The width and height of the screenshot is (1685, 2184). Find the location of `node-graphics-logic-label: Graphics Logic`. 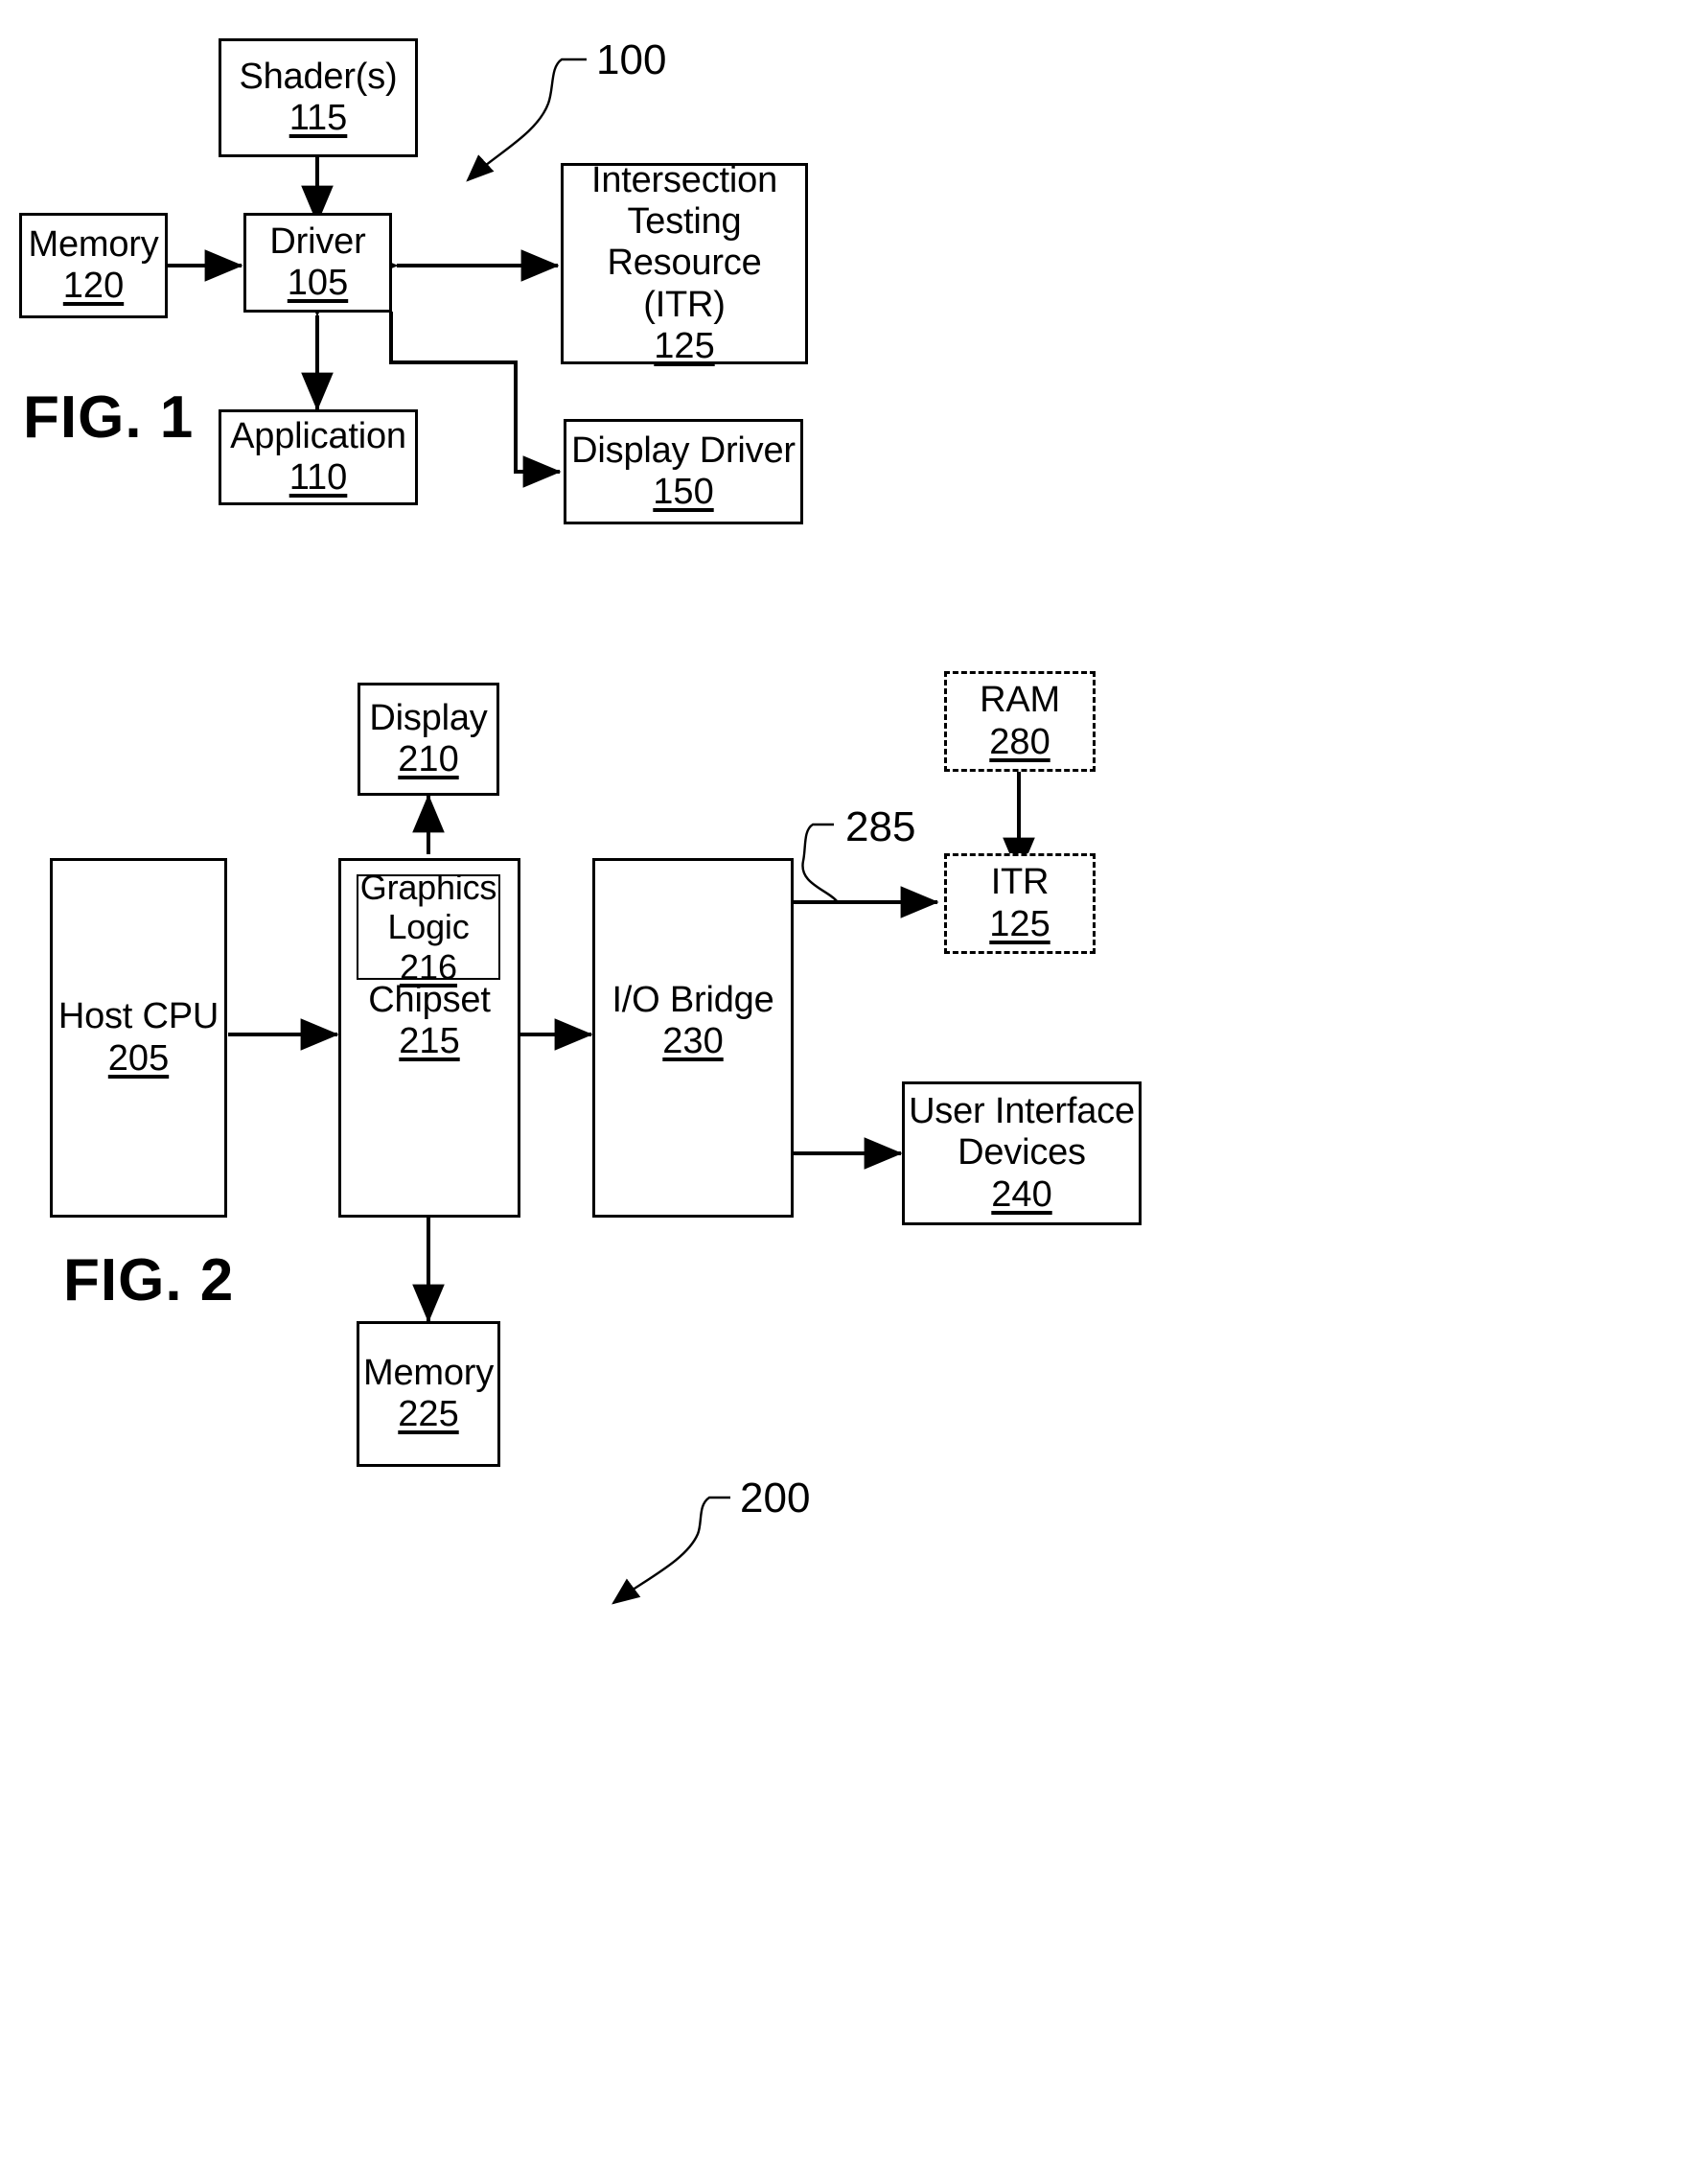

node-graphics-logic-label: Graphics Logic is located at coordinates (428, 907).